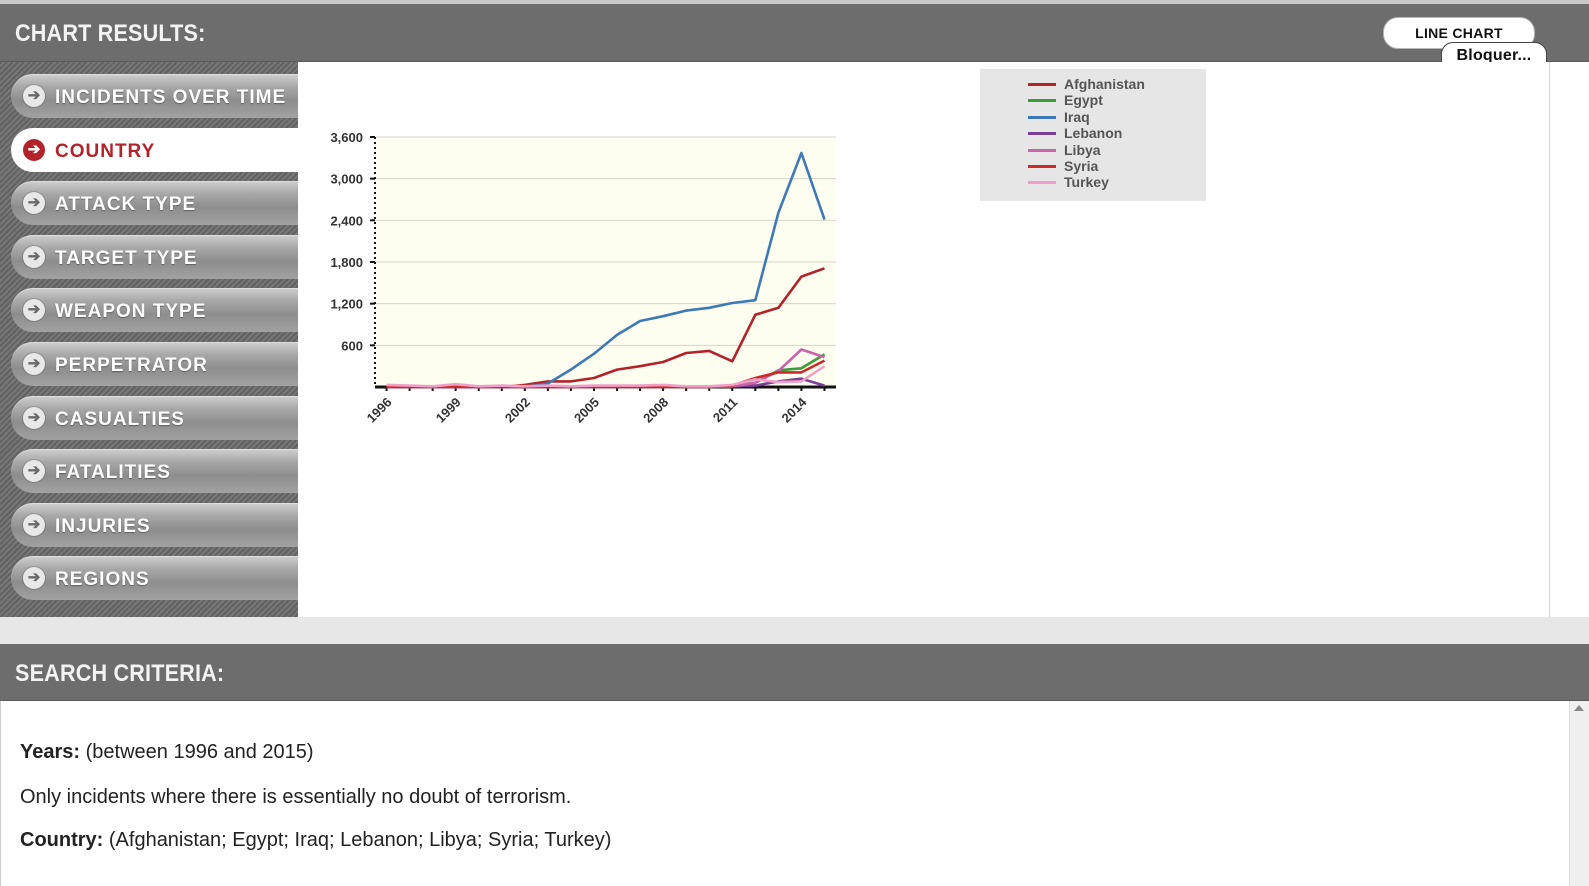 This screenshot has width=1589, height=886. Describe the element at coordinates (346, 137) in the screenshot. I see `y-tick-label: 3,600` at that location.